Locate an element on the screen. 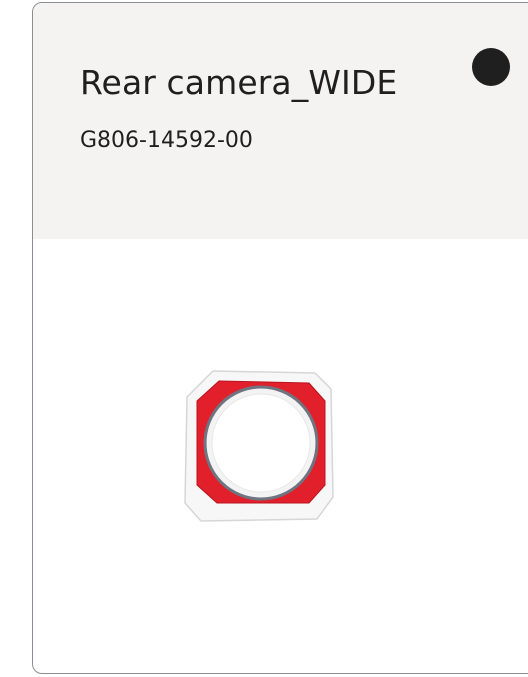  camera-lens-cover-image is located at coordinates (259, 446).